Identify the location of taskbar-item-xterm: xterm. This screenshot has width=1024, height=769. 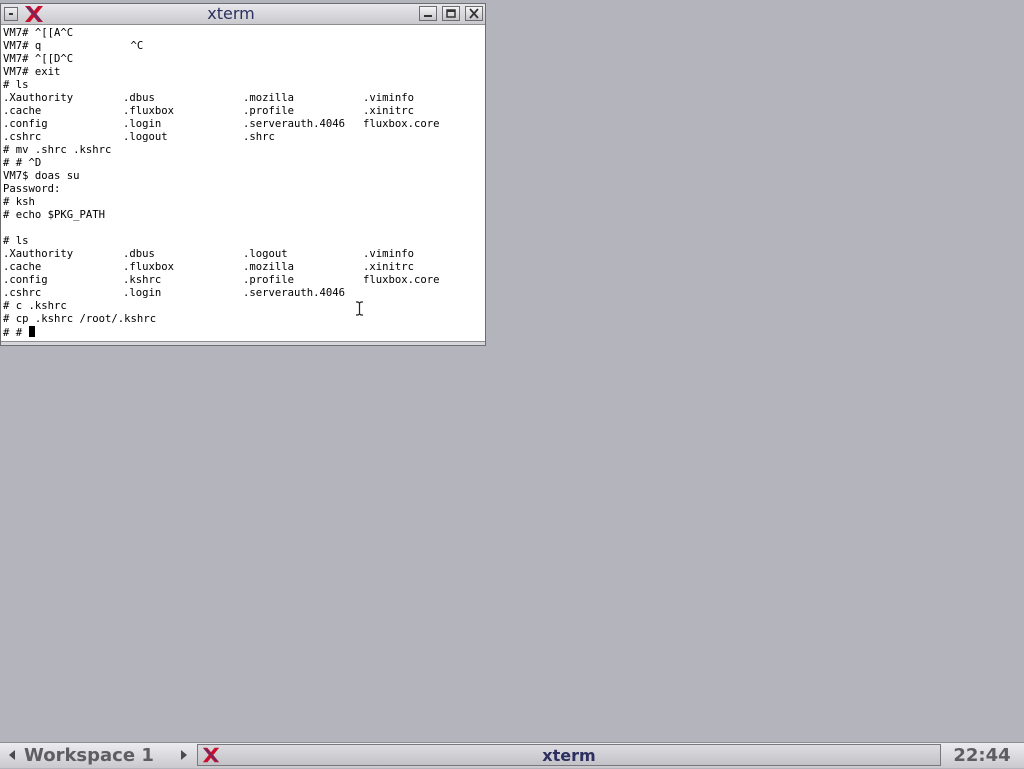
(569, 755).